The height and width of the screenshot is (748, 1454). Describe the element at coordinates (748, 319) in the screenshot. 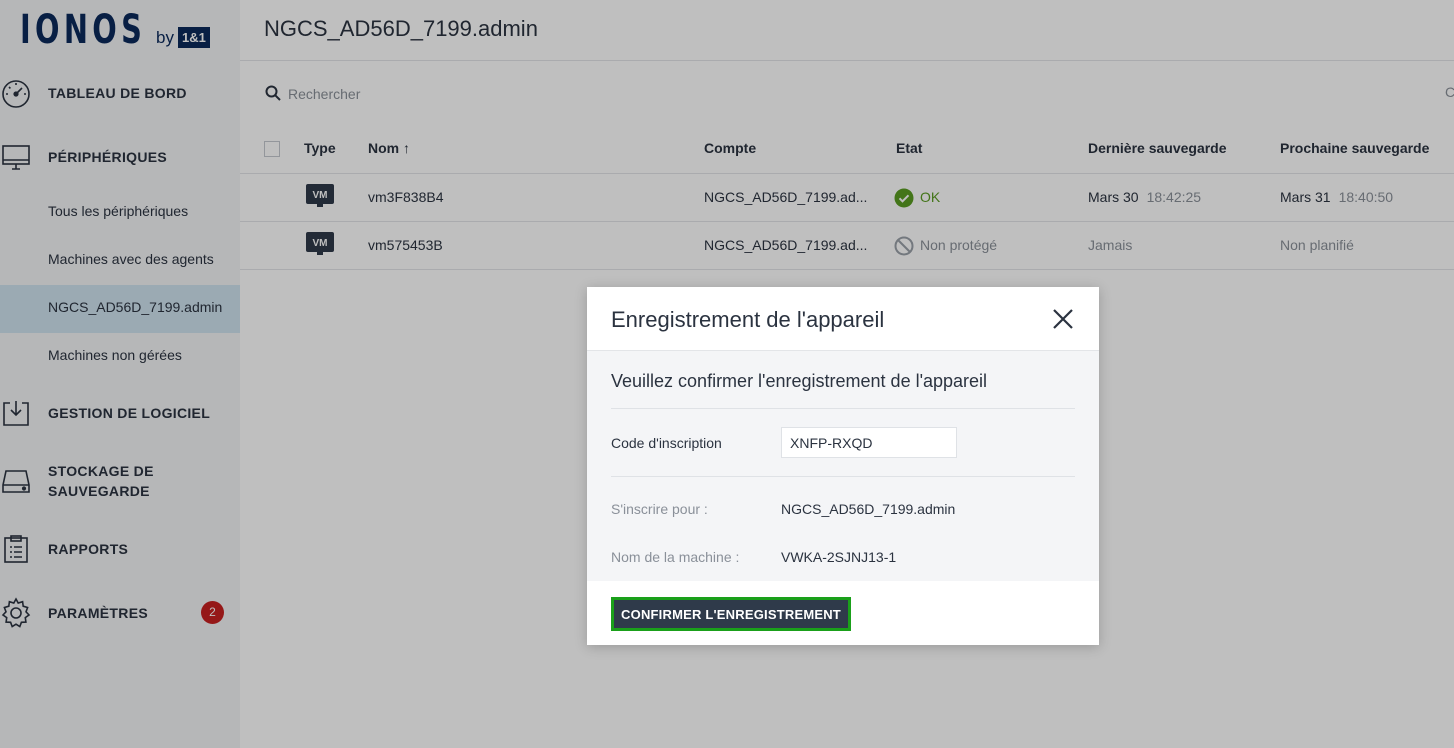

I see `dialog-title: Enregistrement de l'appareil` at that location.